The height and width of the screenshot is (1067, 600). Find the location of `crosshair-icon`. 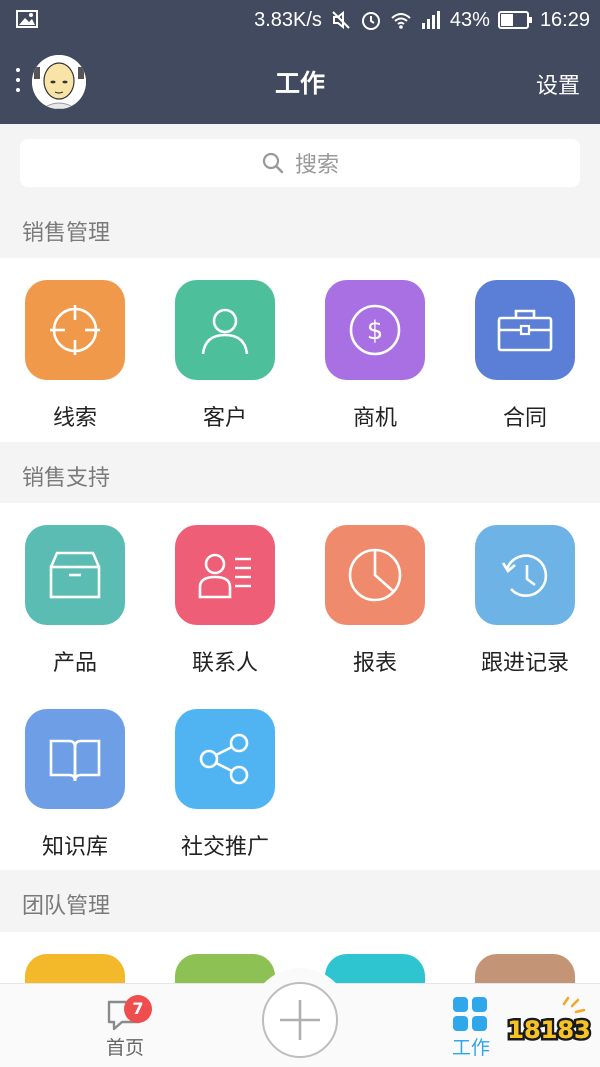

crosshair-icon is located at coordinates (75, 330).